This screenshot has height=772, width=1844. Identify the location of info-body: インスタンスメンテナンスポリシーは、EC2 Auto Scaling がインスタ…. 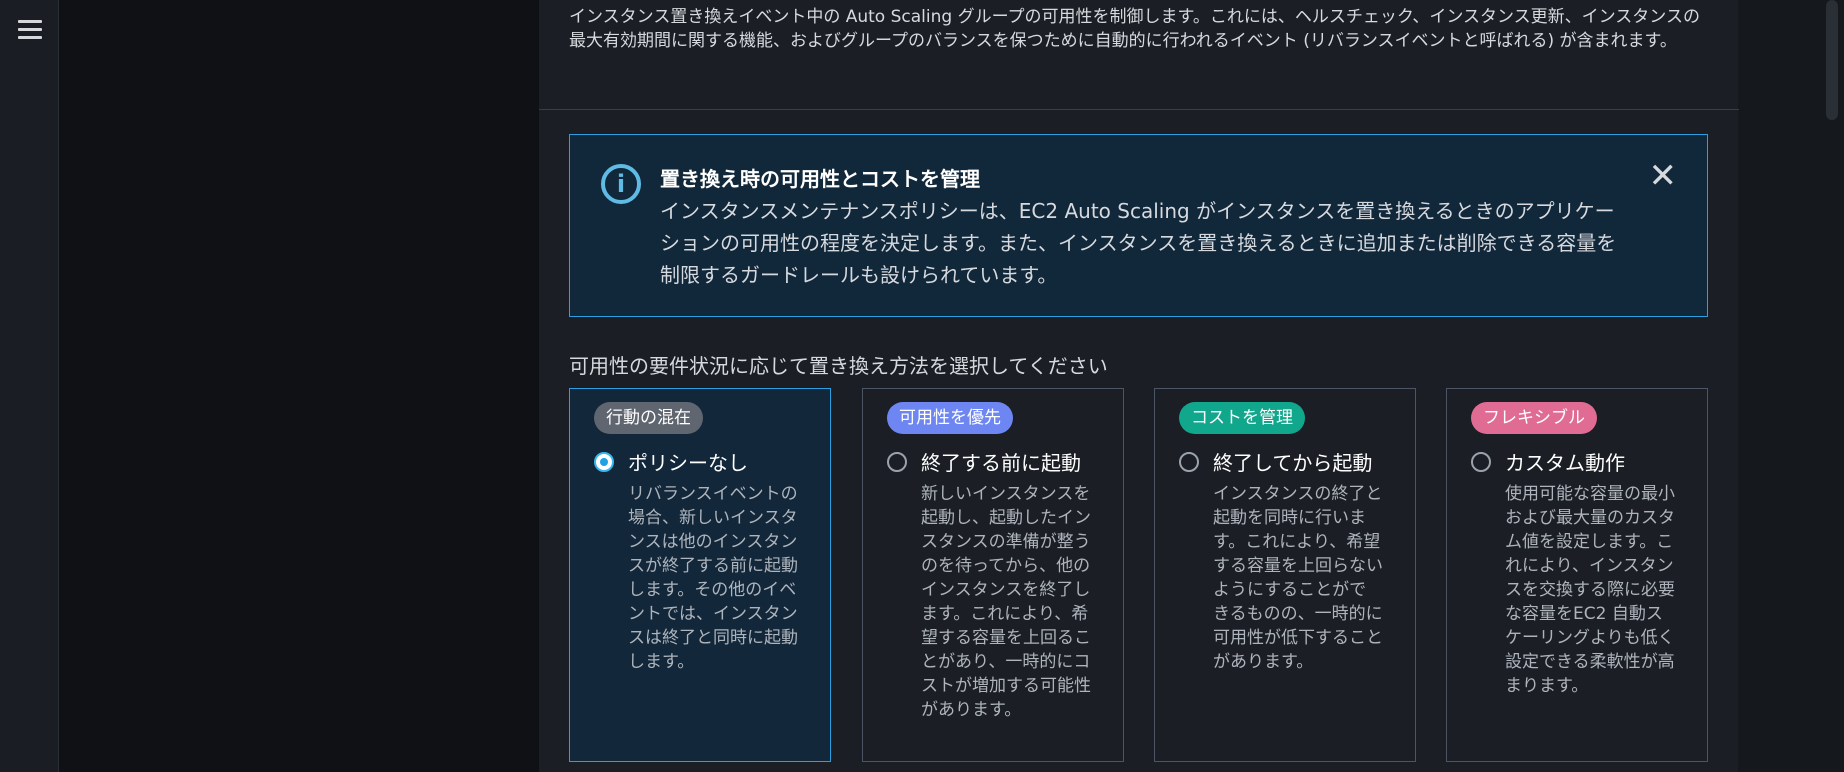
(1138, 243).